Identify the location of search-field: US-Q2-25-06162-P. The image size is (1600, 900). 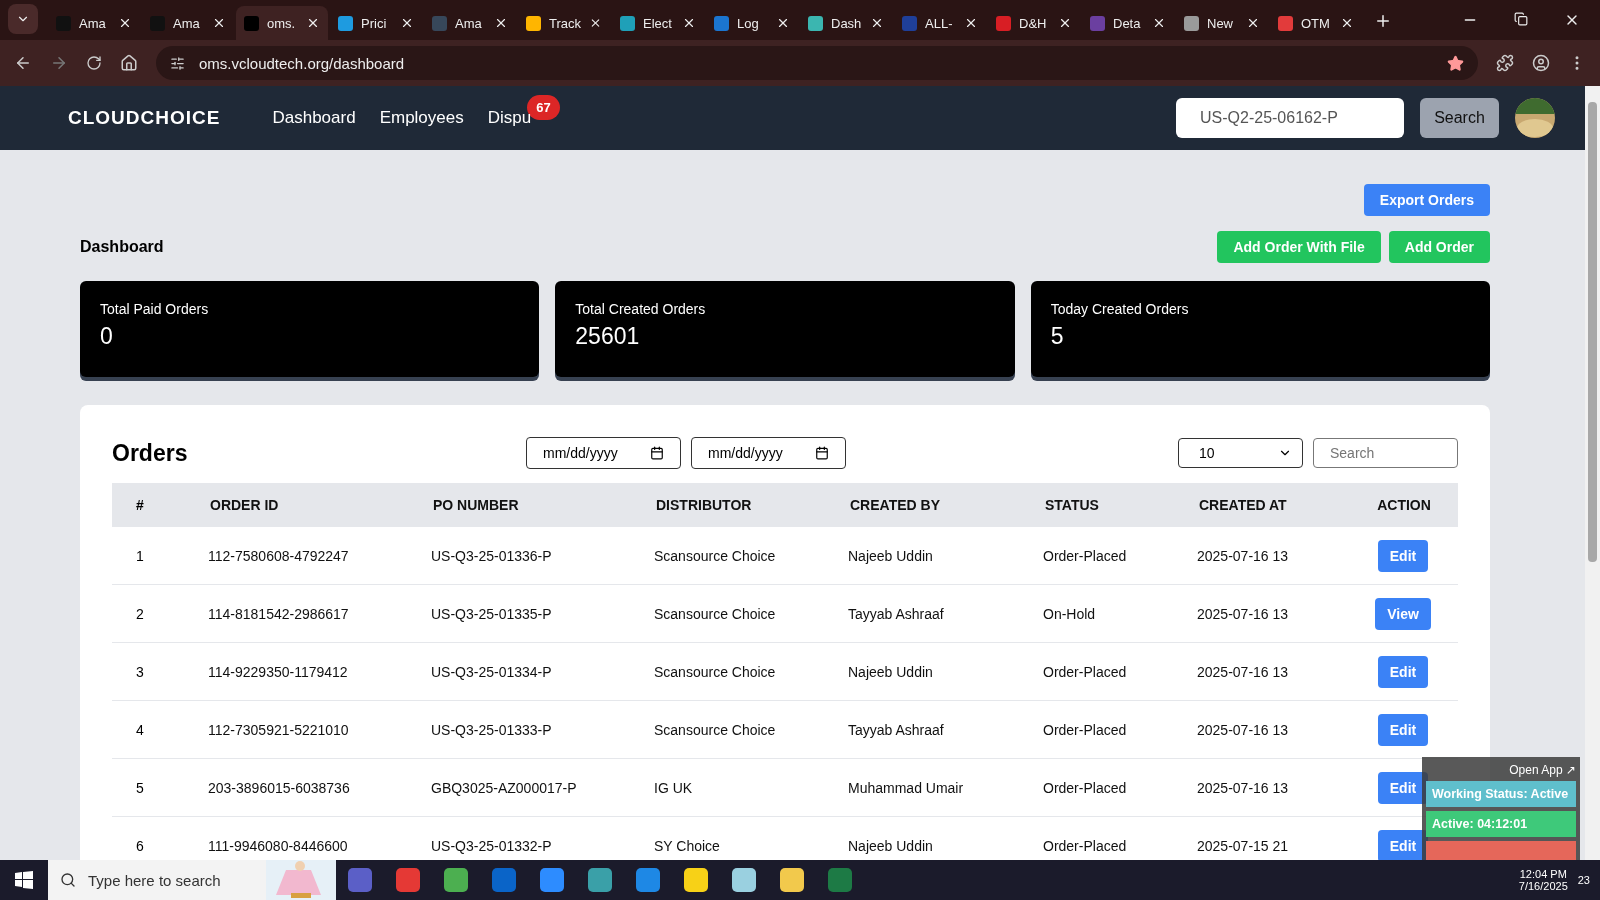
(1290, 118).